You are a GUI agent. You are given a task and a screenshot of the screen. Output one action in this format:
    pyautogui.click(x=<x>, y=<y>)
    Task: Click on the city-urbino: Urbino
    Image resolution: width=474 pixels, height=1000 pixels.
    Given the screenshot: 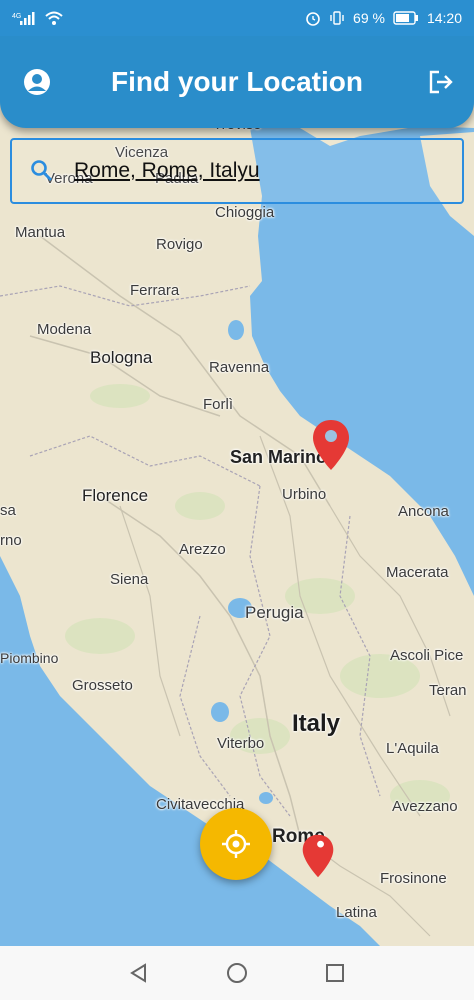 What is the action you would take?
    pyautogui.click(x=304, y=494)
    